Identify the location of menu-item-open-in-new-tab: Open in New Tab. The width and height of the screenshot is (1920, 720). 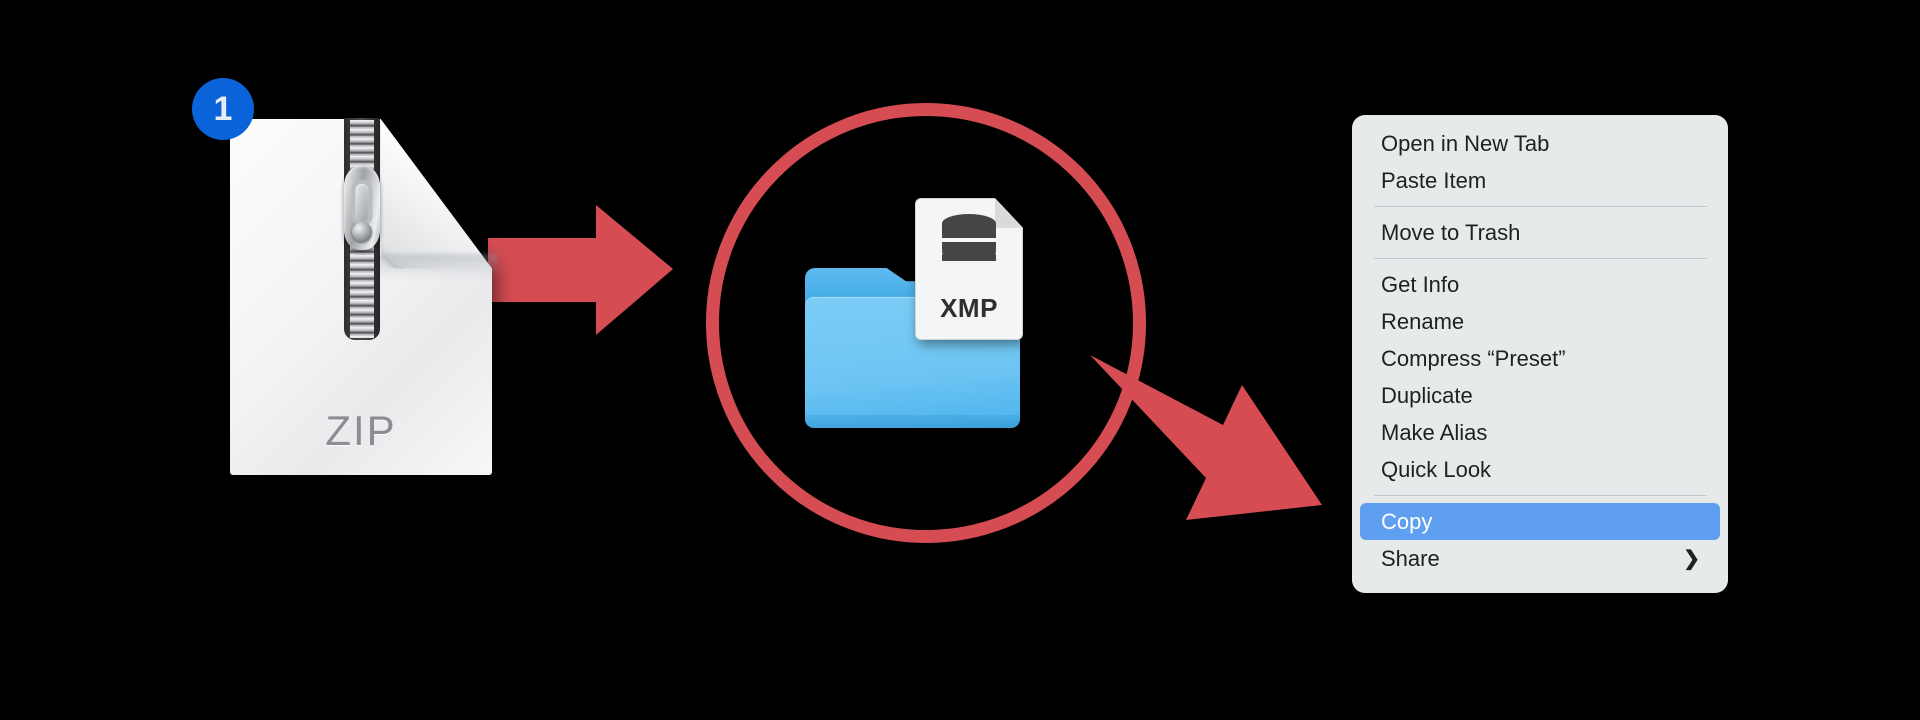
(1540, 143).